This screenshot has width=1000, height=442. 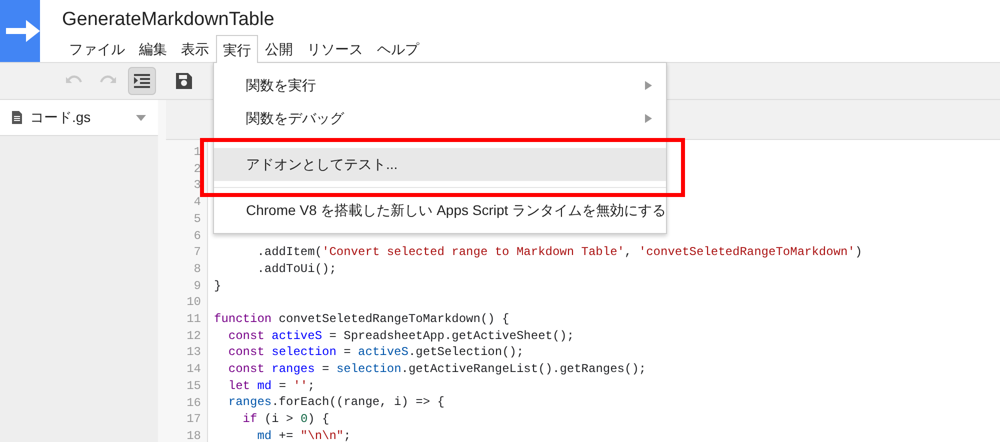 What do you see at coordinates (194, 369) in the screenshot?
I see `line-number: 14` at bounding box center [194, 369].